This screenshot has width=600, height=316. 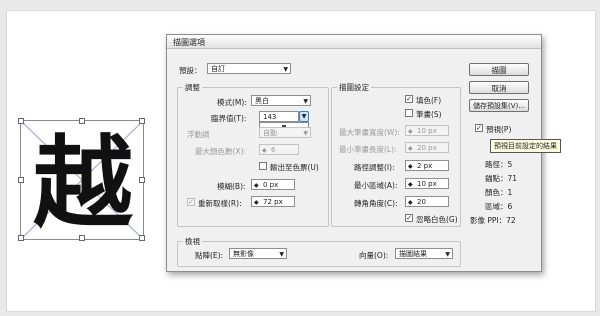 I want to click on min-stroke-length-label: 最小筆畫長度(L):, so click(x=368, y=149).